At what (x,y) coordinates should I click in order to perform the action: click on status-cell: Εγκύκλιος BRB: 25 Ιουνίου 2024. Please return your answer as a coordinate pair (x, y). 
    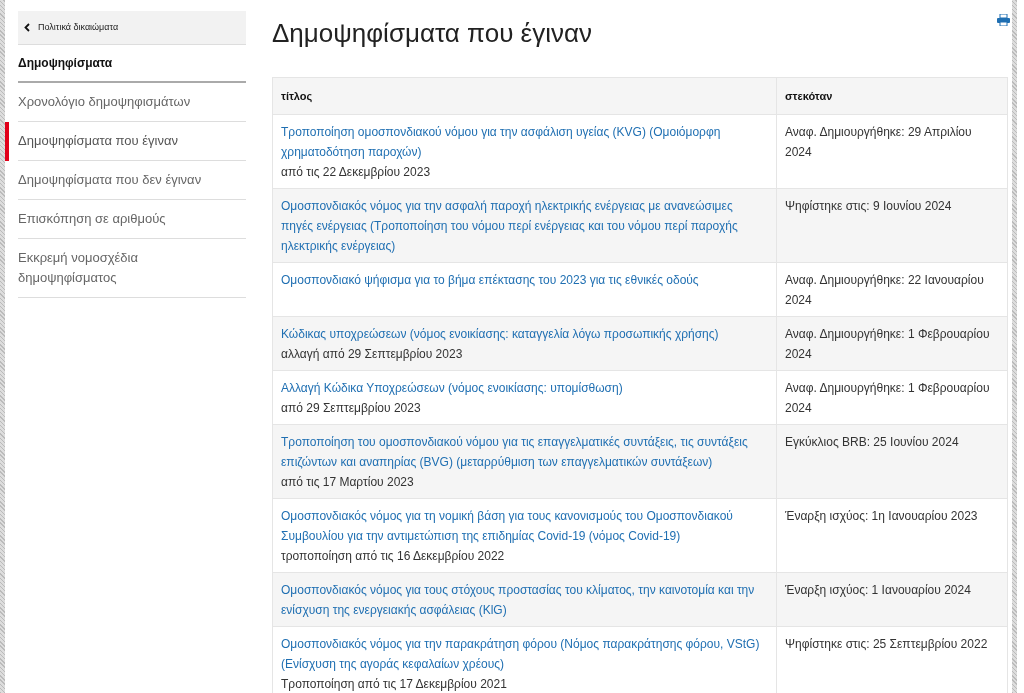
    Looking at the image, I should click on (892, 461).